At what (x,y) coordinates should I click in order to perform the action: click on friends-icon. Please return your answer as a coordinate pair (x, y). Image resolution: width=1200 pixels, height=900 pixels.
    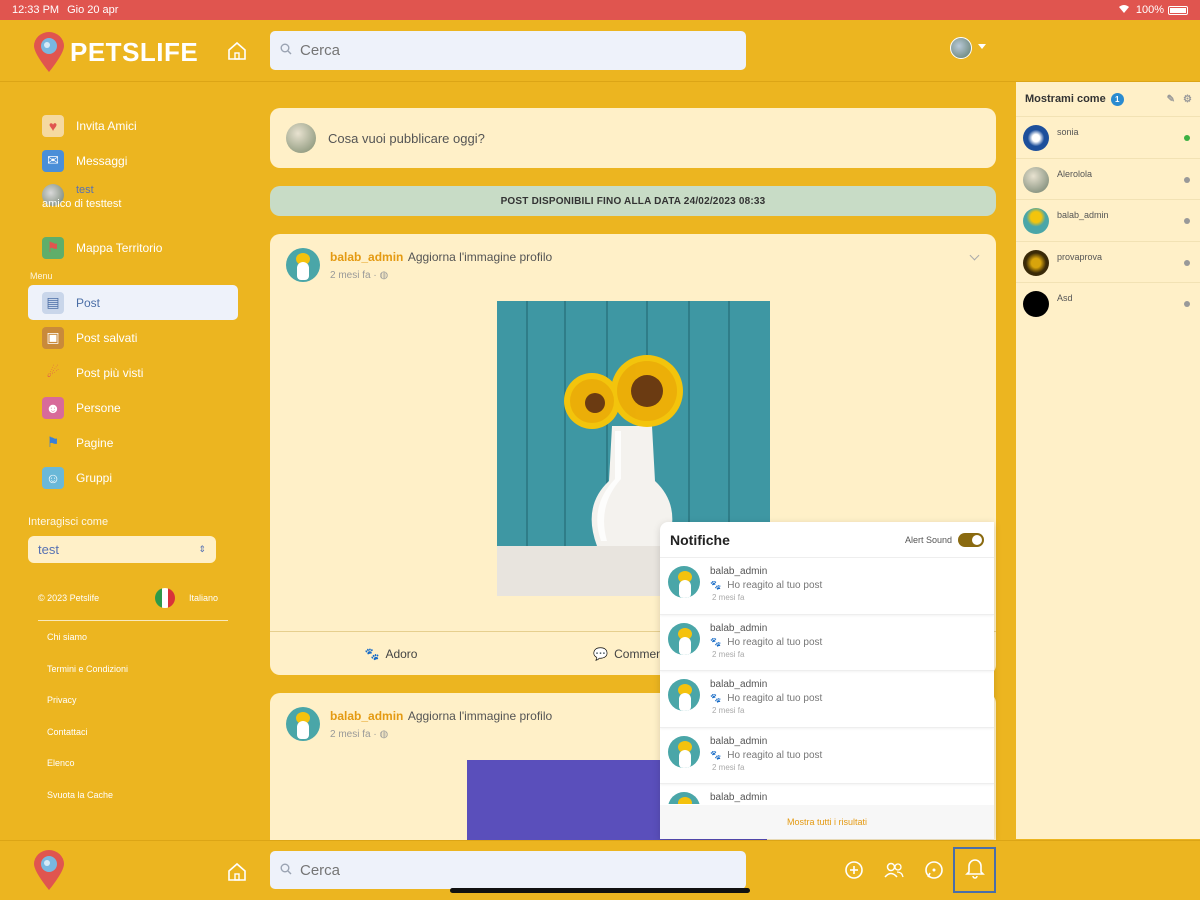
    Looking at the image, I should click on (894, 870).